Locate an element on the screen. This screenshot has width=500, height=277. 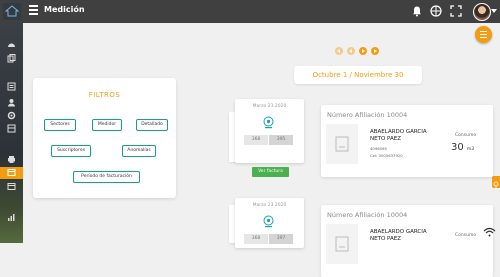
sidebar-item-reports is located at coordinates (11, 129).